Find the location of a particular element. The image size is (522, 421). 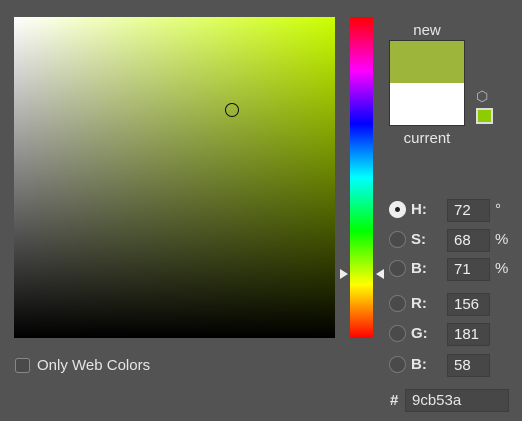

label-bl: B: is located at coordinates (419, 364).